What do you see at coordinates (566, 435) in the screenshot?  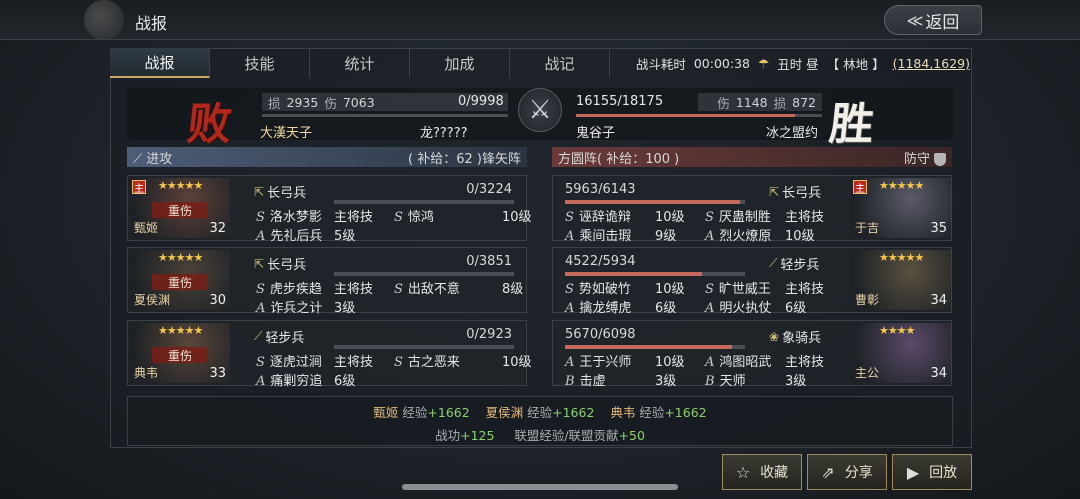 I see `alliance-exp-label: 联盟经验/联盟贡献` at bounding box center [566, 435].